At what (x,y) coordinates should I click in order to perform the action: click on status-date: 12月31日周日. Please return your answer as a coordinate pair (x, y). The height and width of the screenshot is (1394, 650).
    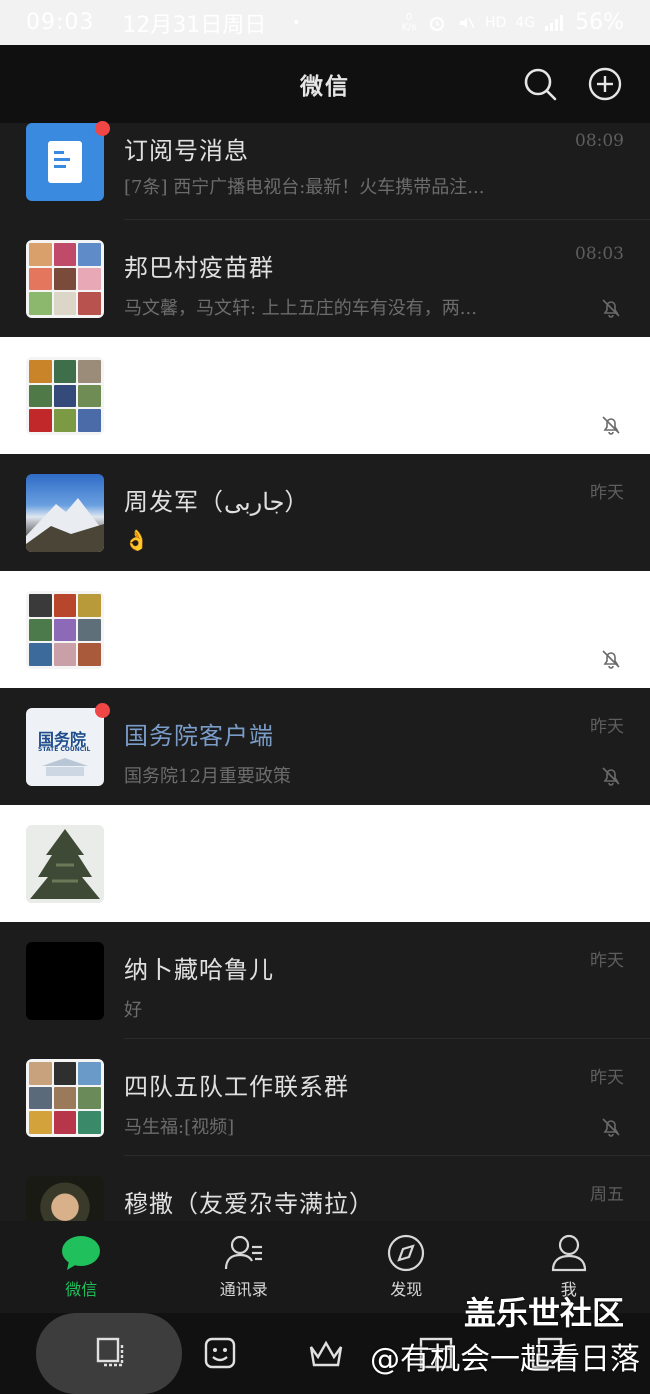
    Looking at the image, I should click on (194, 25).